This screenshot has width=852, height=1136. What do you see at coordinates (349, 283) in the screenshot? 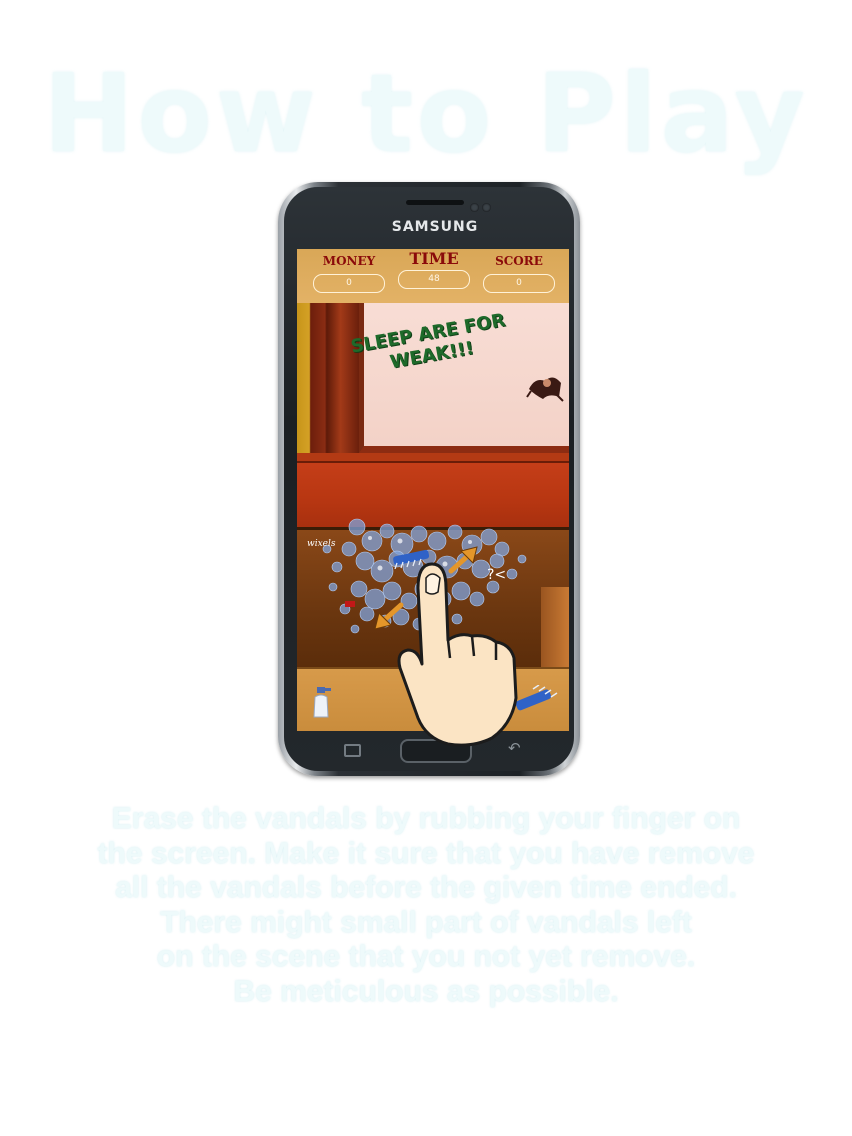
I see `money-value: 0` at bounding box center [349, 283].